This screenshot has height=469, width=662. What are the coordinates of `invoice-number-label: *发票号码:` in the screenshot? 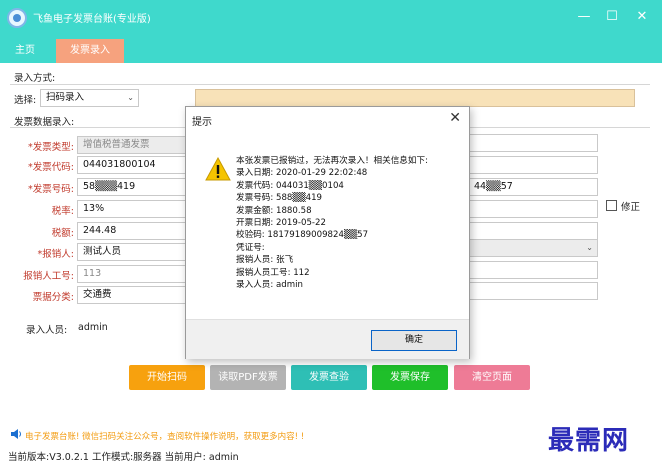 It's located at (51, 189).